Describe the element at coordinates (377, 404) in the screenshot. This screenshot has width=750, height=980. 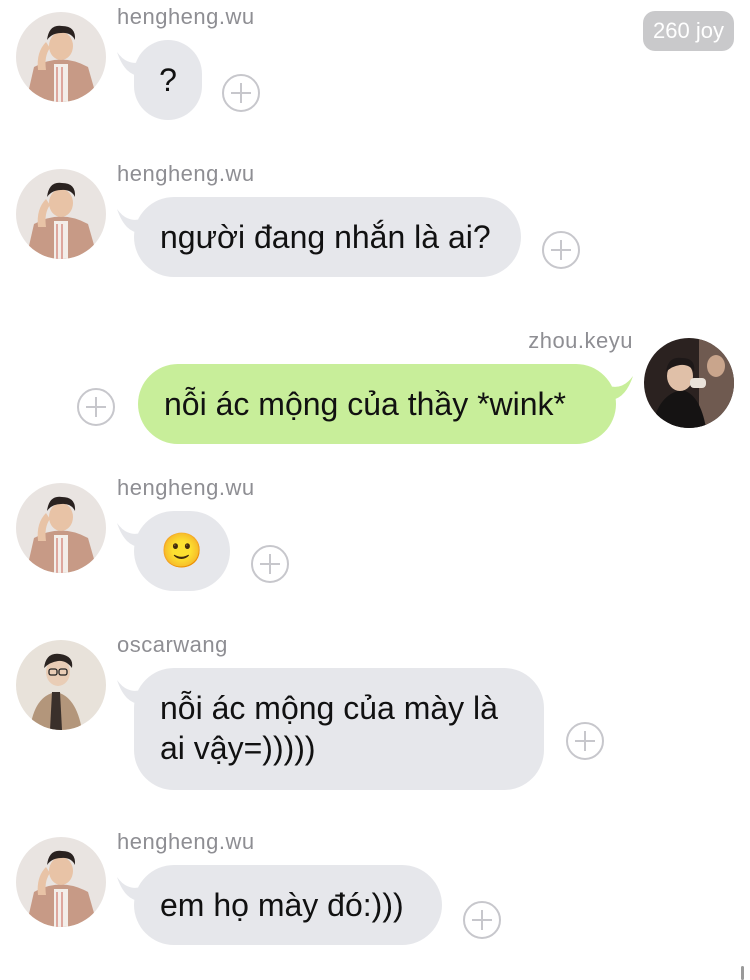
I see `message-bubble: nỗi ác mộng của thầy *wink*` at that location.